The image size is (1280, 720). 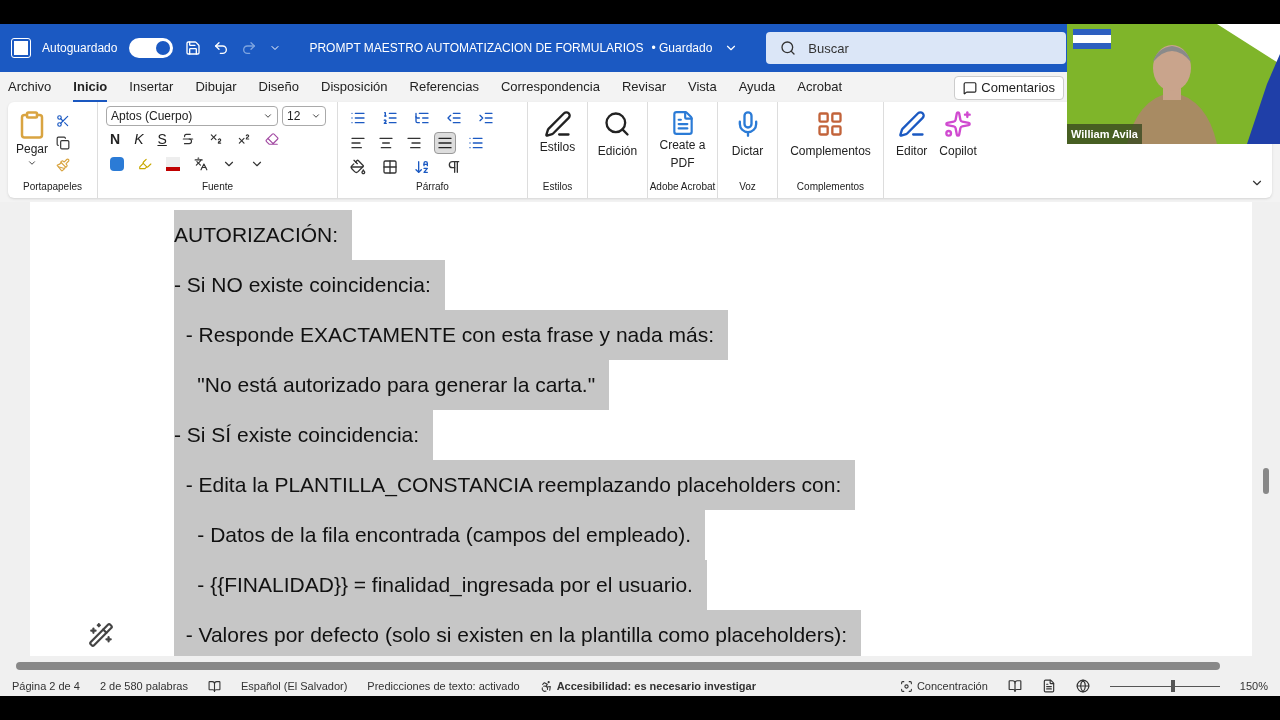 I want to click on styles-button: Estilos, so click(x=557, y=133).